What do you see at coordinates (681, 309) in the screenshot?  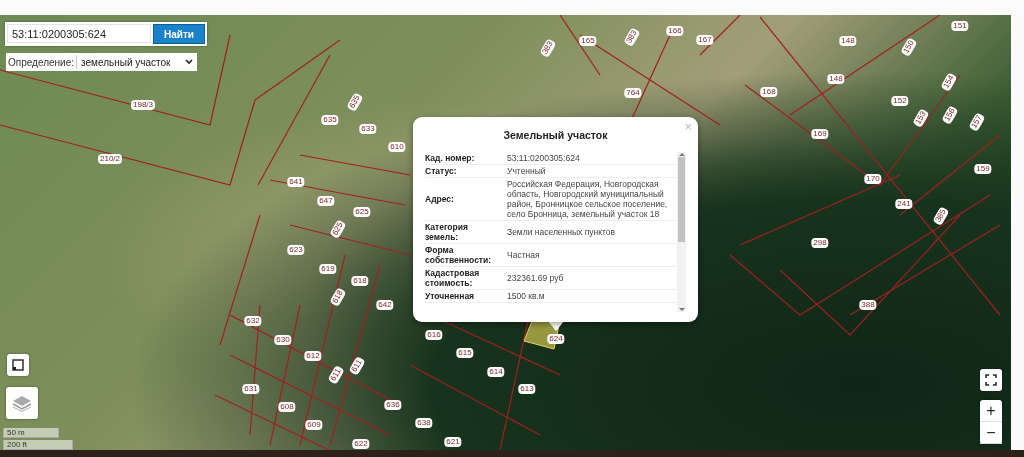 I see `scroll-down-arrow-icon` at bounding box center [681, 309].